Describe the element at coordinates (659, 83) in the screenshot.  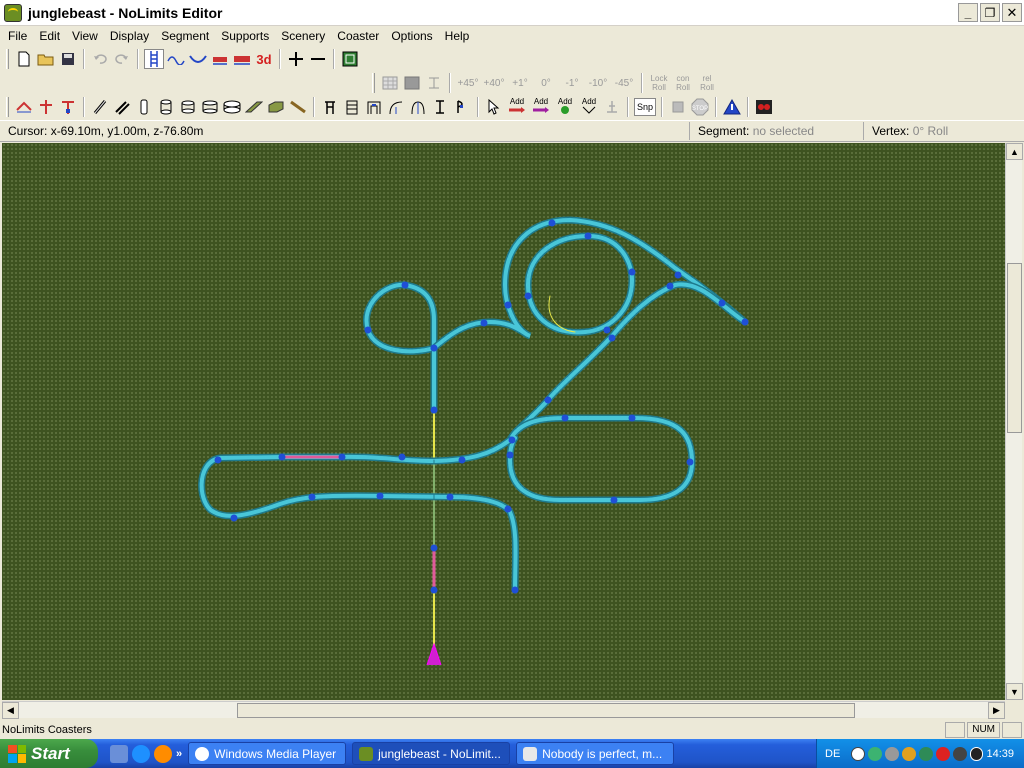
I see `lock-roll-button: Lock Roll` at that location.